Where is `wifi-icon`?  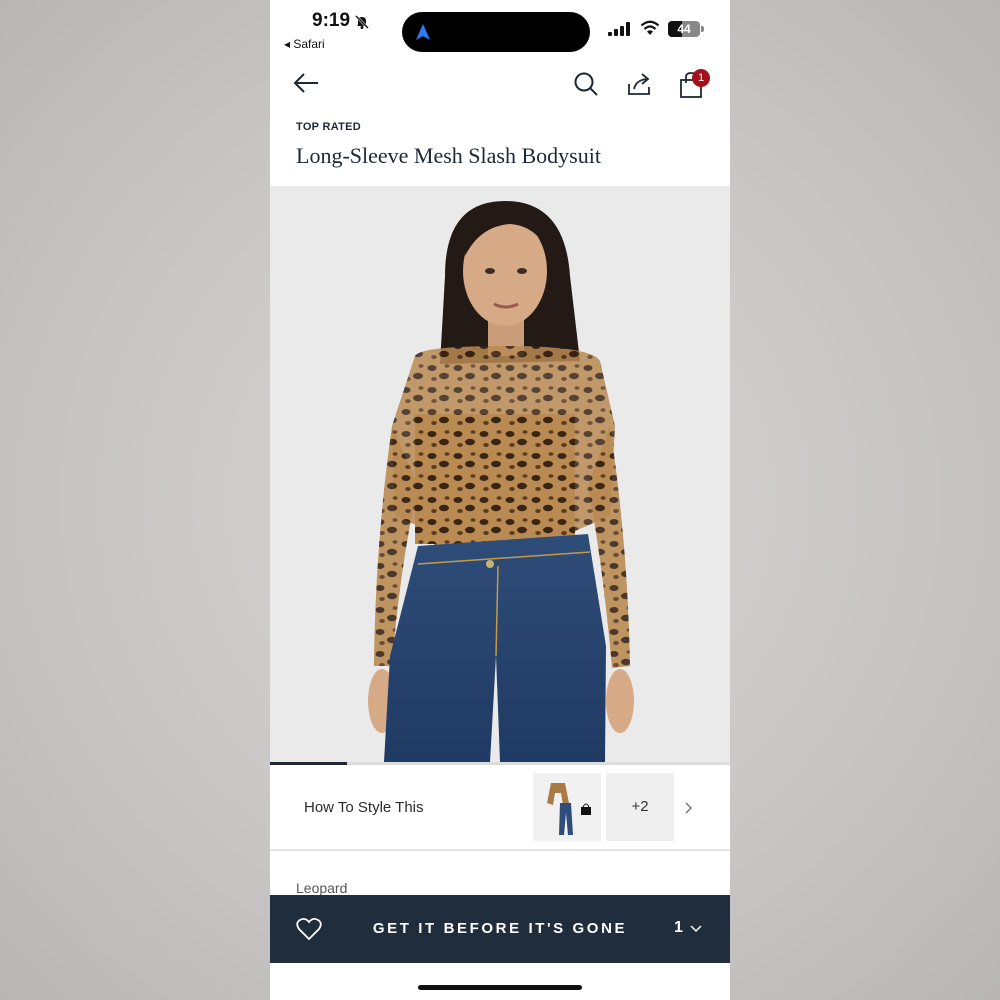
wifi-icon is located at coordinates (650, 27).